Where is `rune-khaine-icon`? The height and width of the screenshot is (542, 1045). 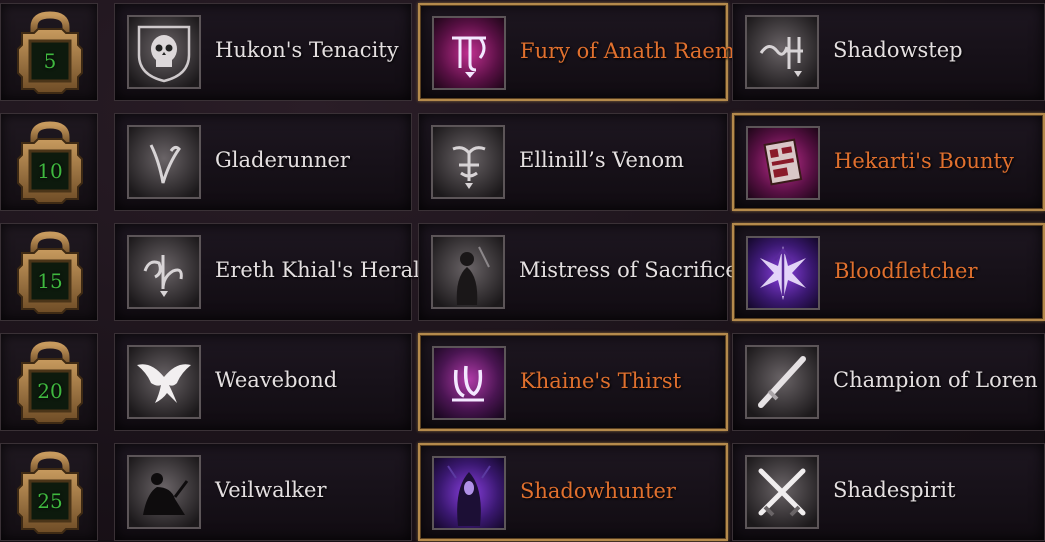
rune-khaine-icon is located at coordinates (469, 383).